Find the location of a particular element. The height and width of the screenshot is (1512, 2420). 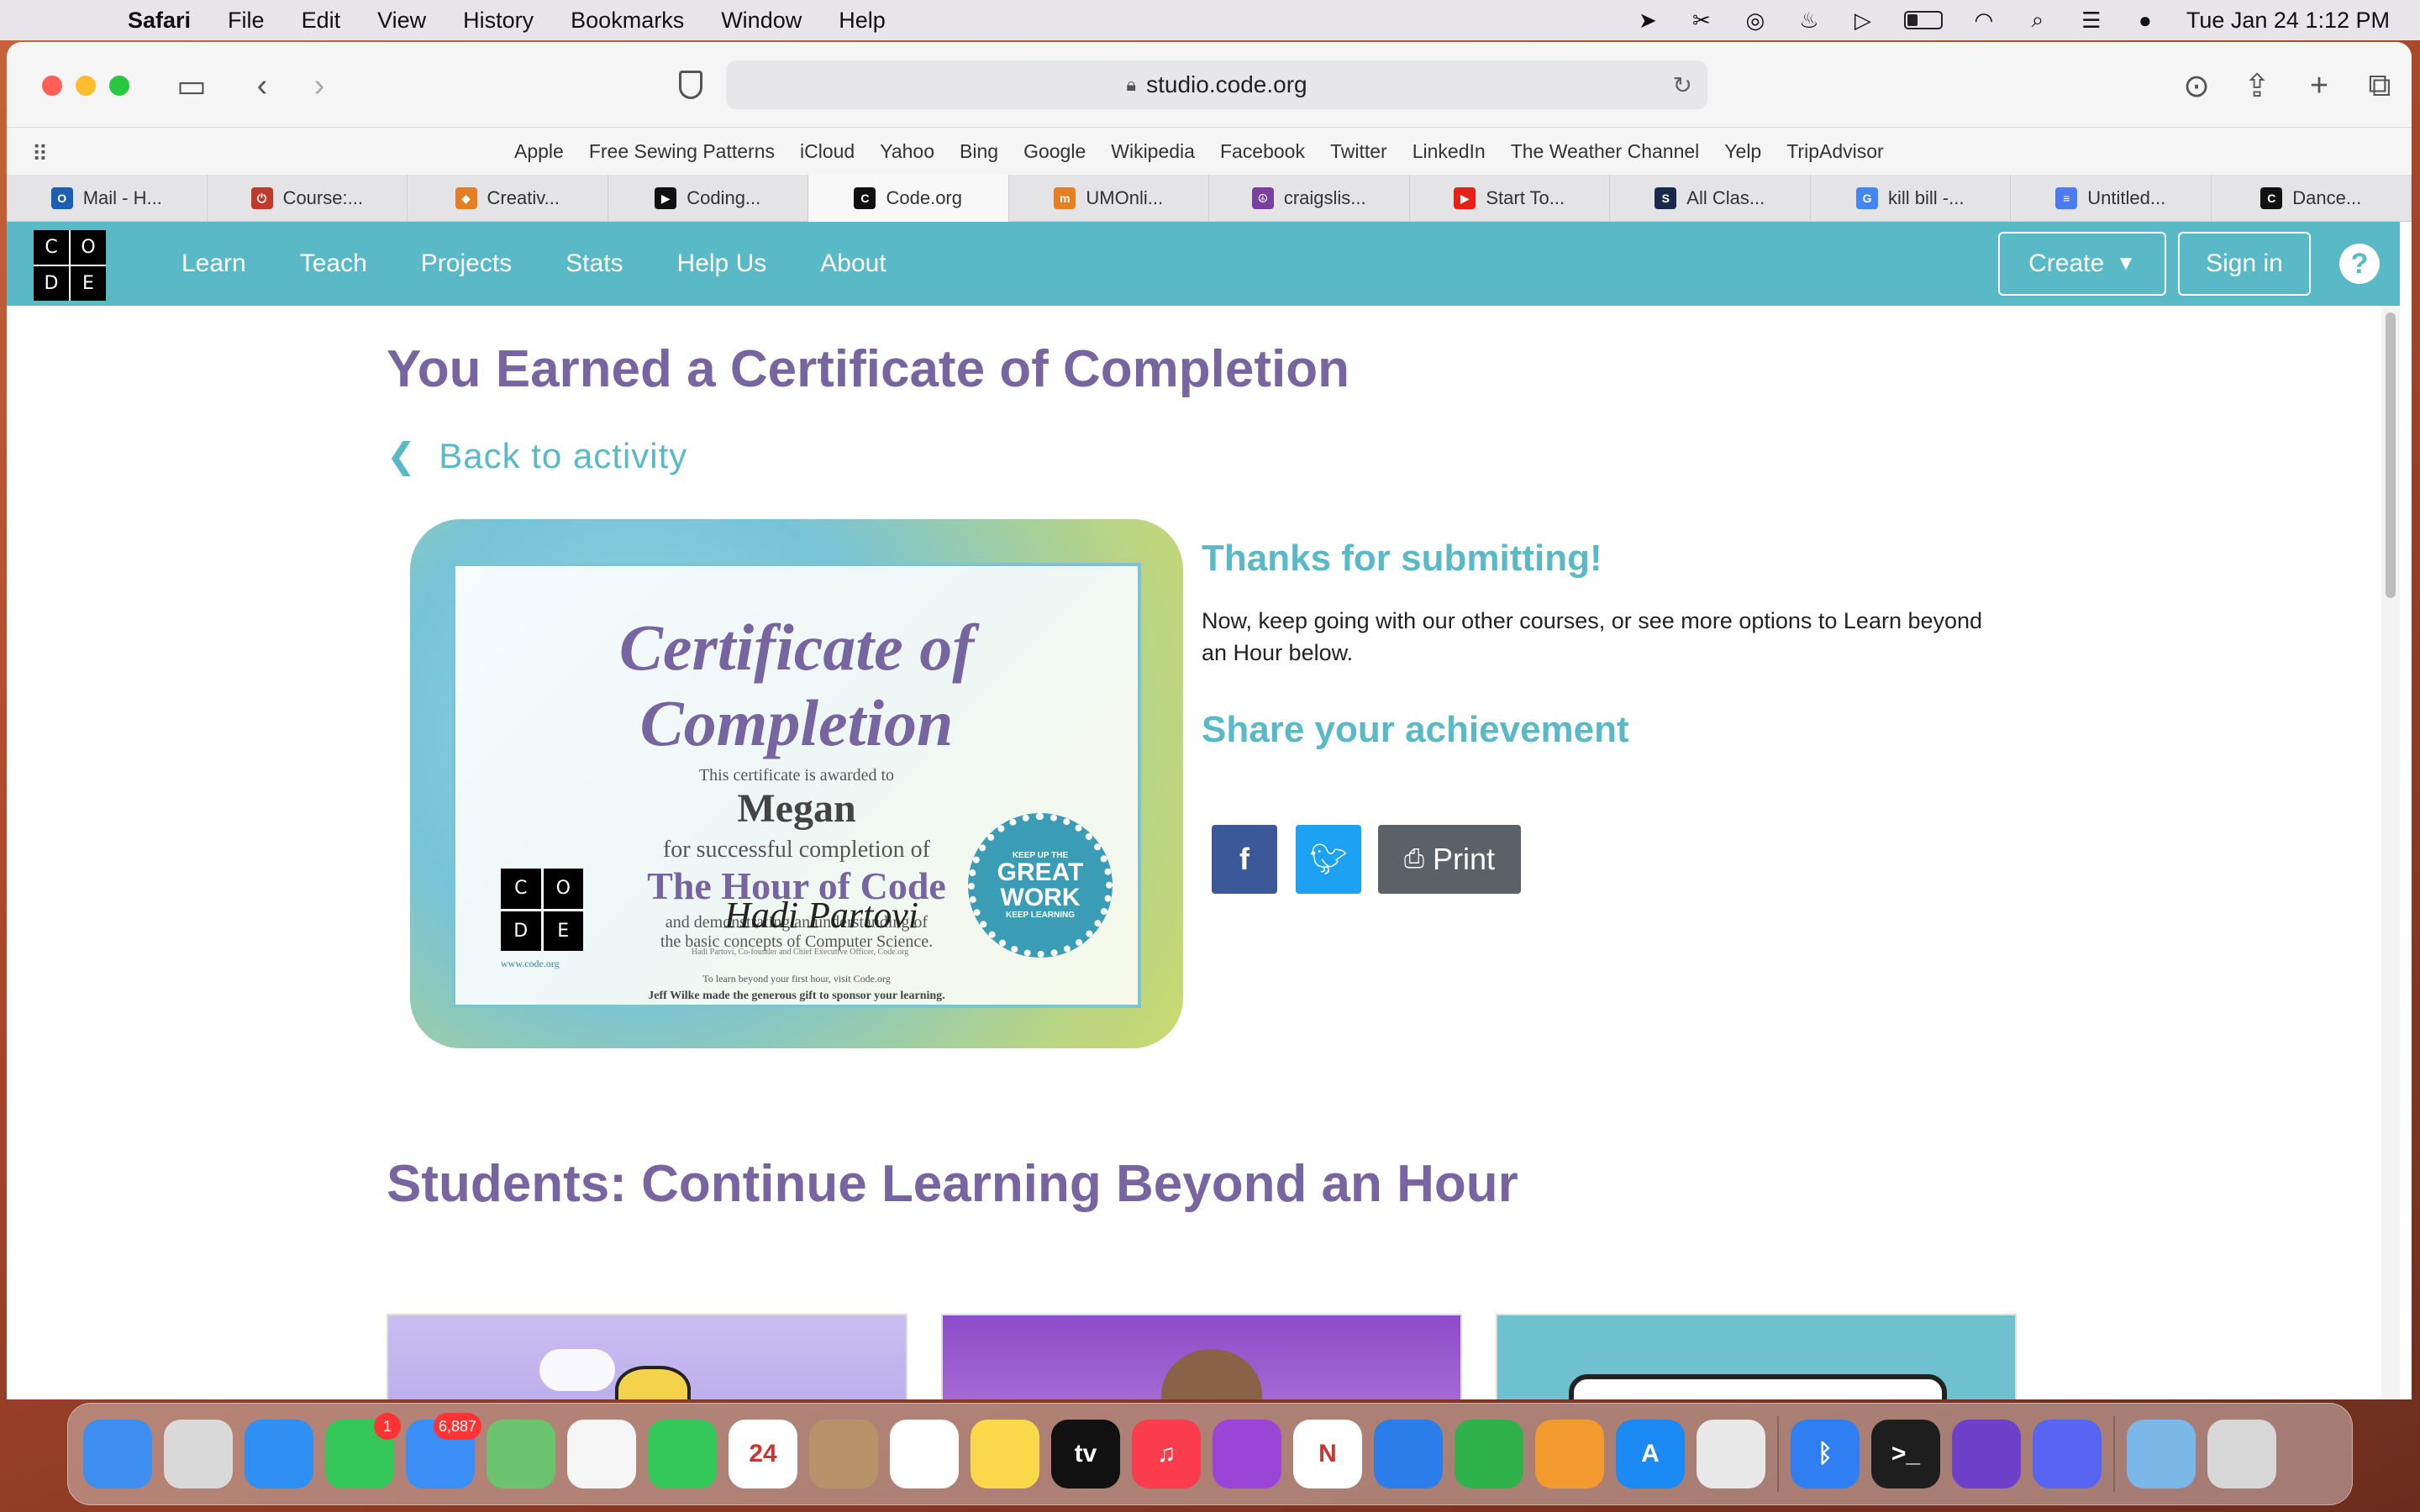

photos-icon is located at coordinates (601, 1454).